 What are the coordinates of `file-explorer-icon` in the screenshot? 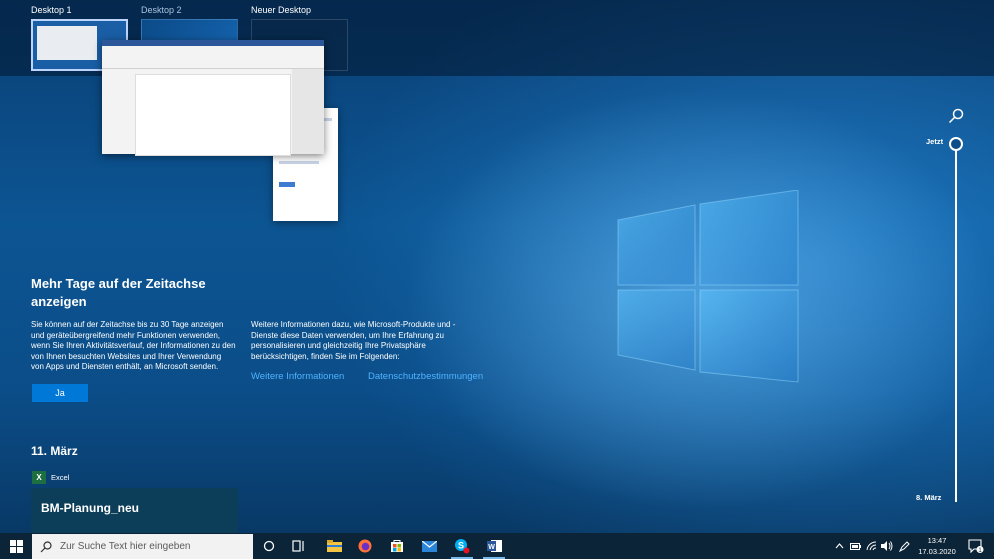 It's located at (334, 546).